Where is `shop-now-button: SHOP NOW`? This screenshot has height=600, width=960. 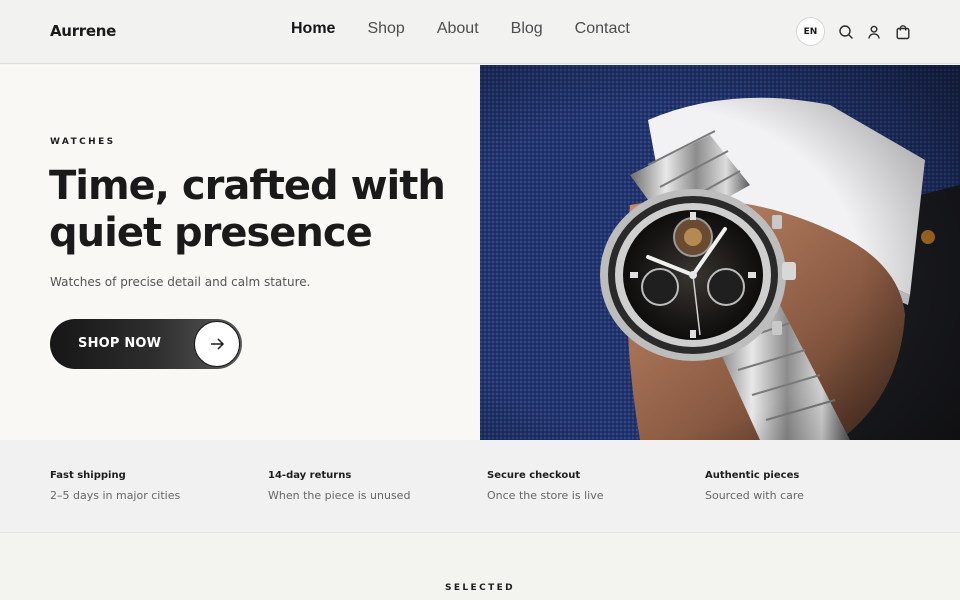
shop-now-button: SHOP NOW is located at coordinates (146, 344).